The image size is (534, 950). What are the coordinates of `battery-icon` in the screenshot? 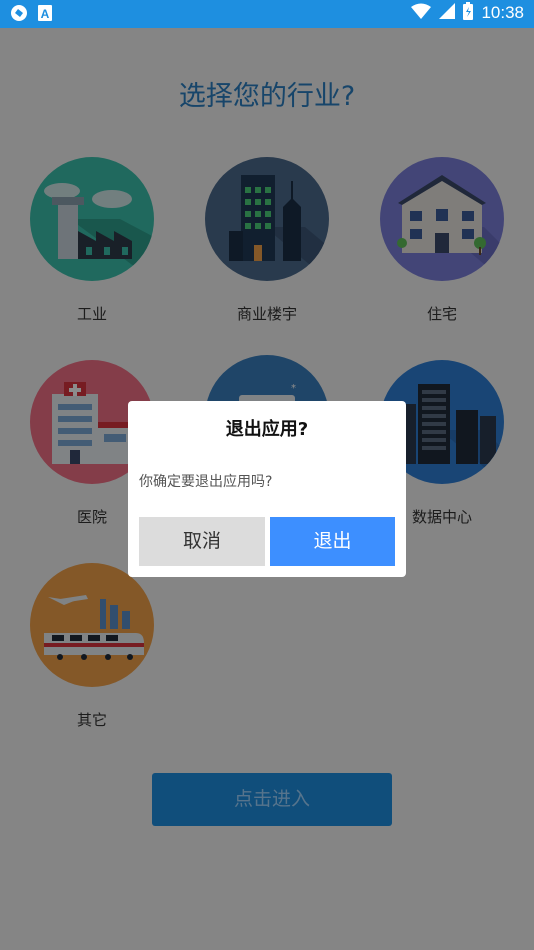 It's located at (468, 13).